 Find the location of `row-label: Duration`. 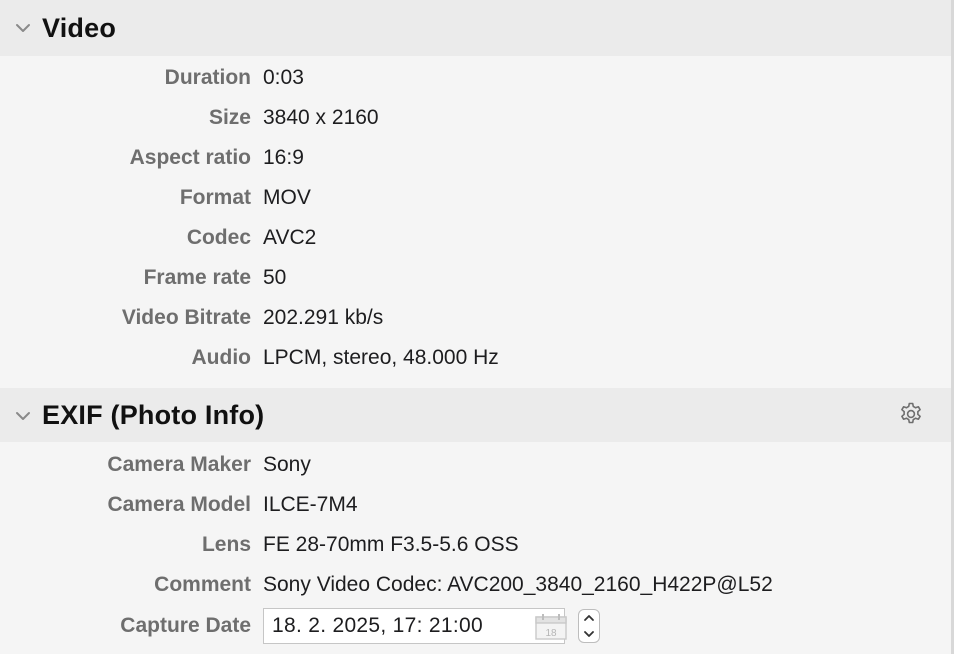

row-label: Duration is located at coordinates (207, 77).